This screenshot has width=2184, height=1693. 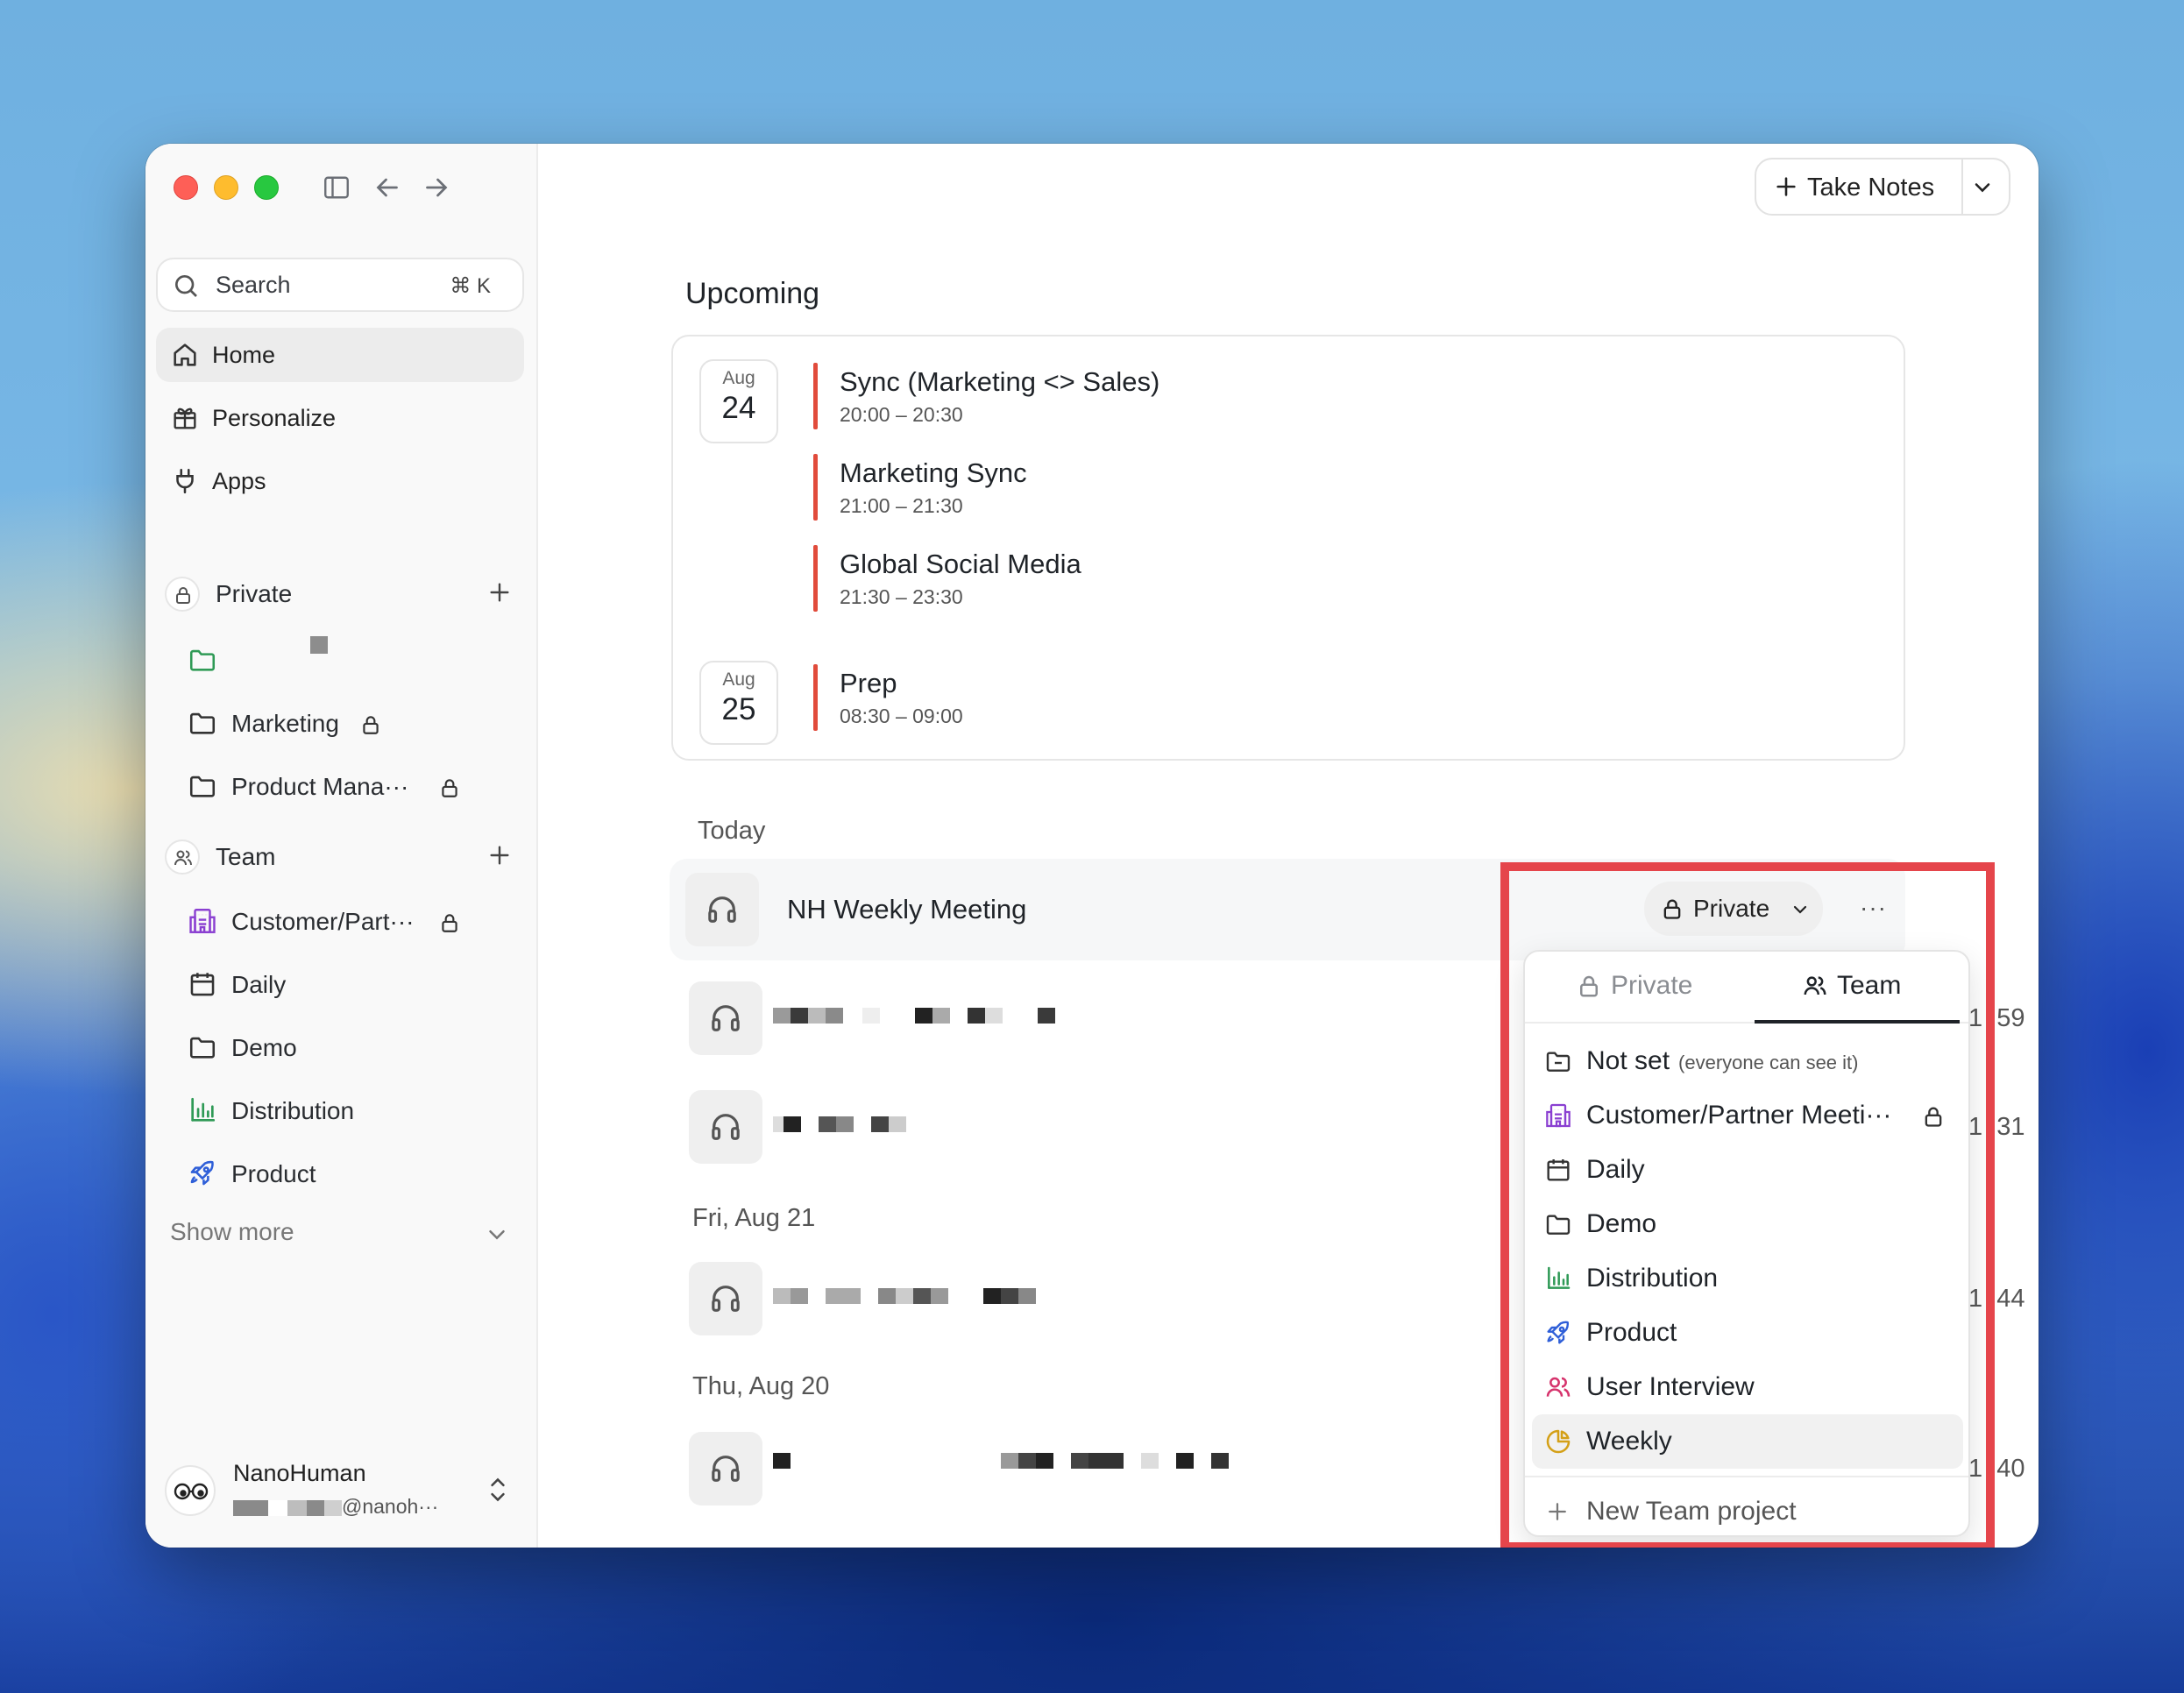 I want to click on sidebar-project-daily: Daily, so click(x=358, y=984).